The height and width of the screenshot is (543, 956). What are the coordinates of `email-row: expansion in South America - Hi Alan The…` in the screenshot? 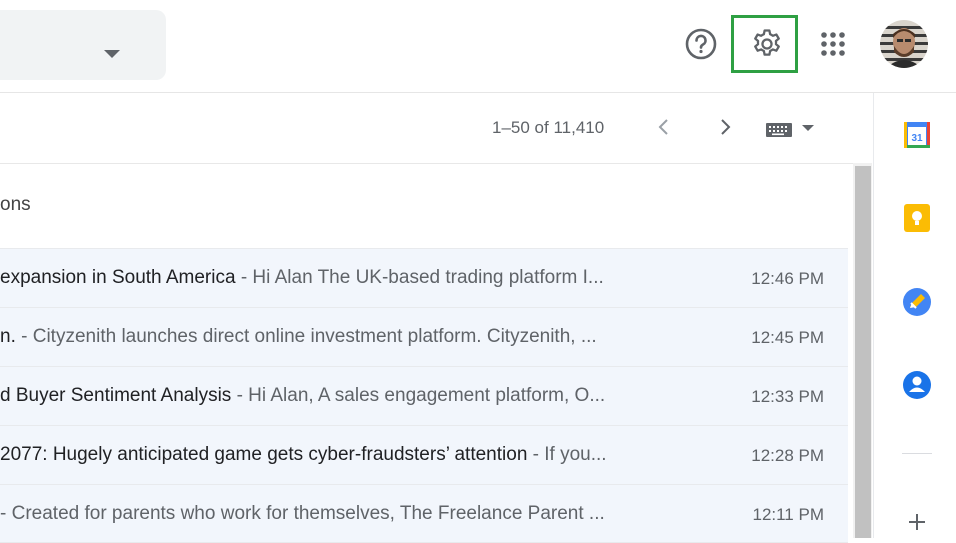 It's located at (424, 277).